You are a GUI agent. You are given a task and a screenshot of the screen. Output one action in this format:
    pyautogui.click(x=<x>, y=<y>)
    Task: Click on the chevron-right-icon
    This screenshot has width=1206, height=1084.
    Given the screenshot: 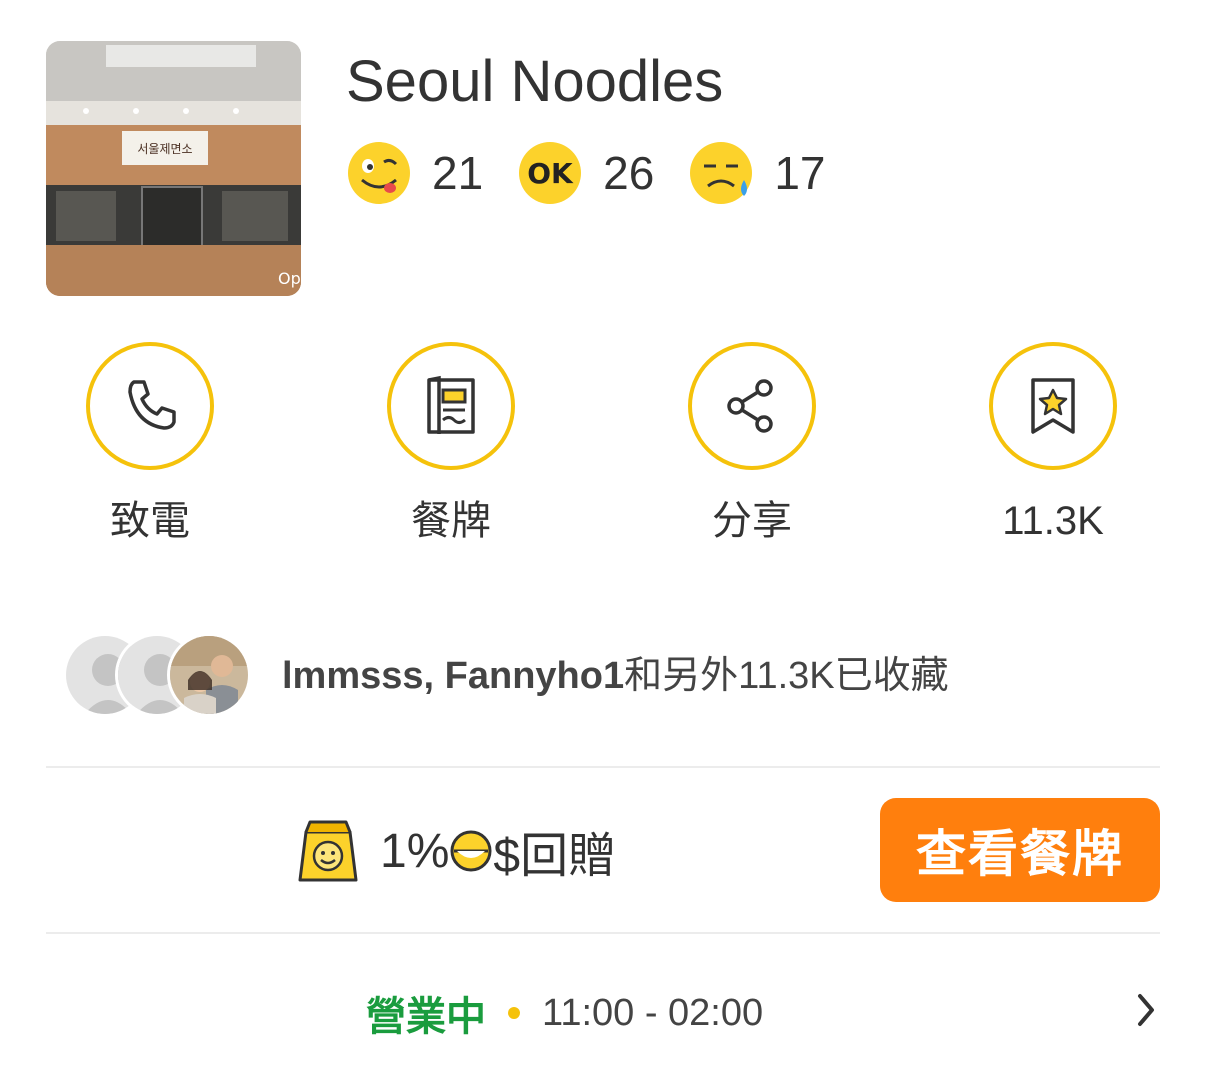 What is the action you would take?
    pyautogui.click(x=1146, y=1010)
    